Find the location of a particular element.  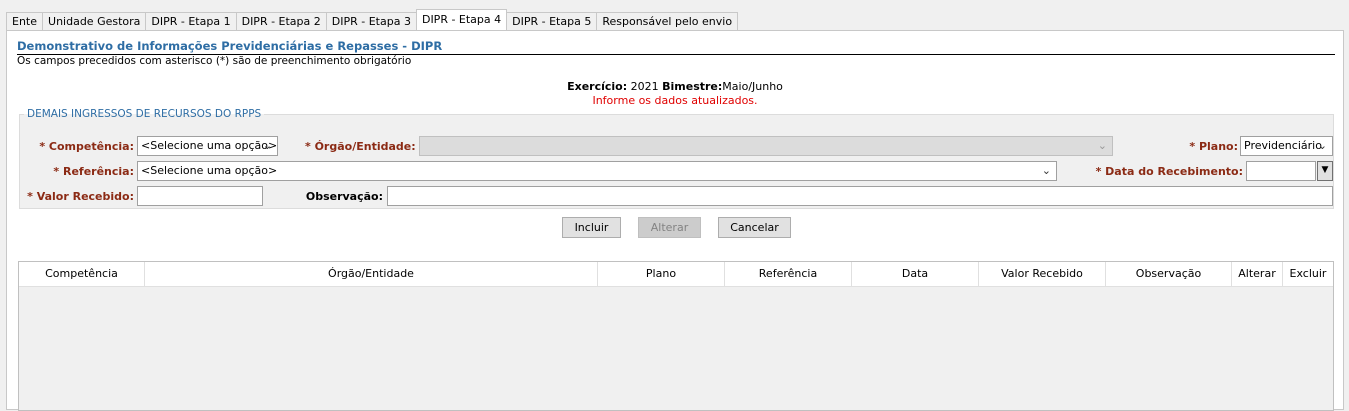

competencia-label: * Competência: is located at coordinates (86, 146).